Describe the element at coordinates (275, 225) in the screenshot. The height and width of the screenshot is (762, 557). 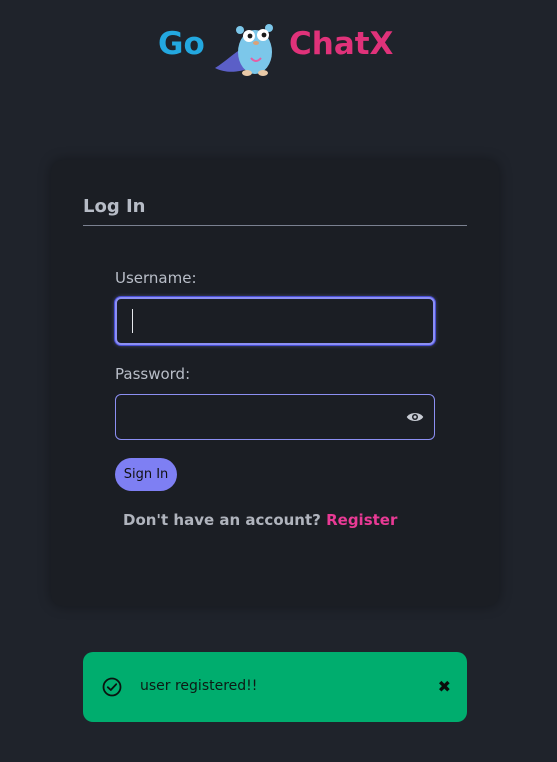
I see `title-divider` at that location.